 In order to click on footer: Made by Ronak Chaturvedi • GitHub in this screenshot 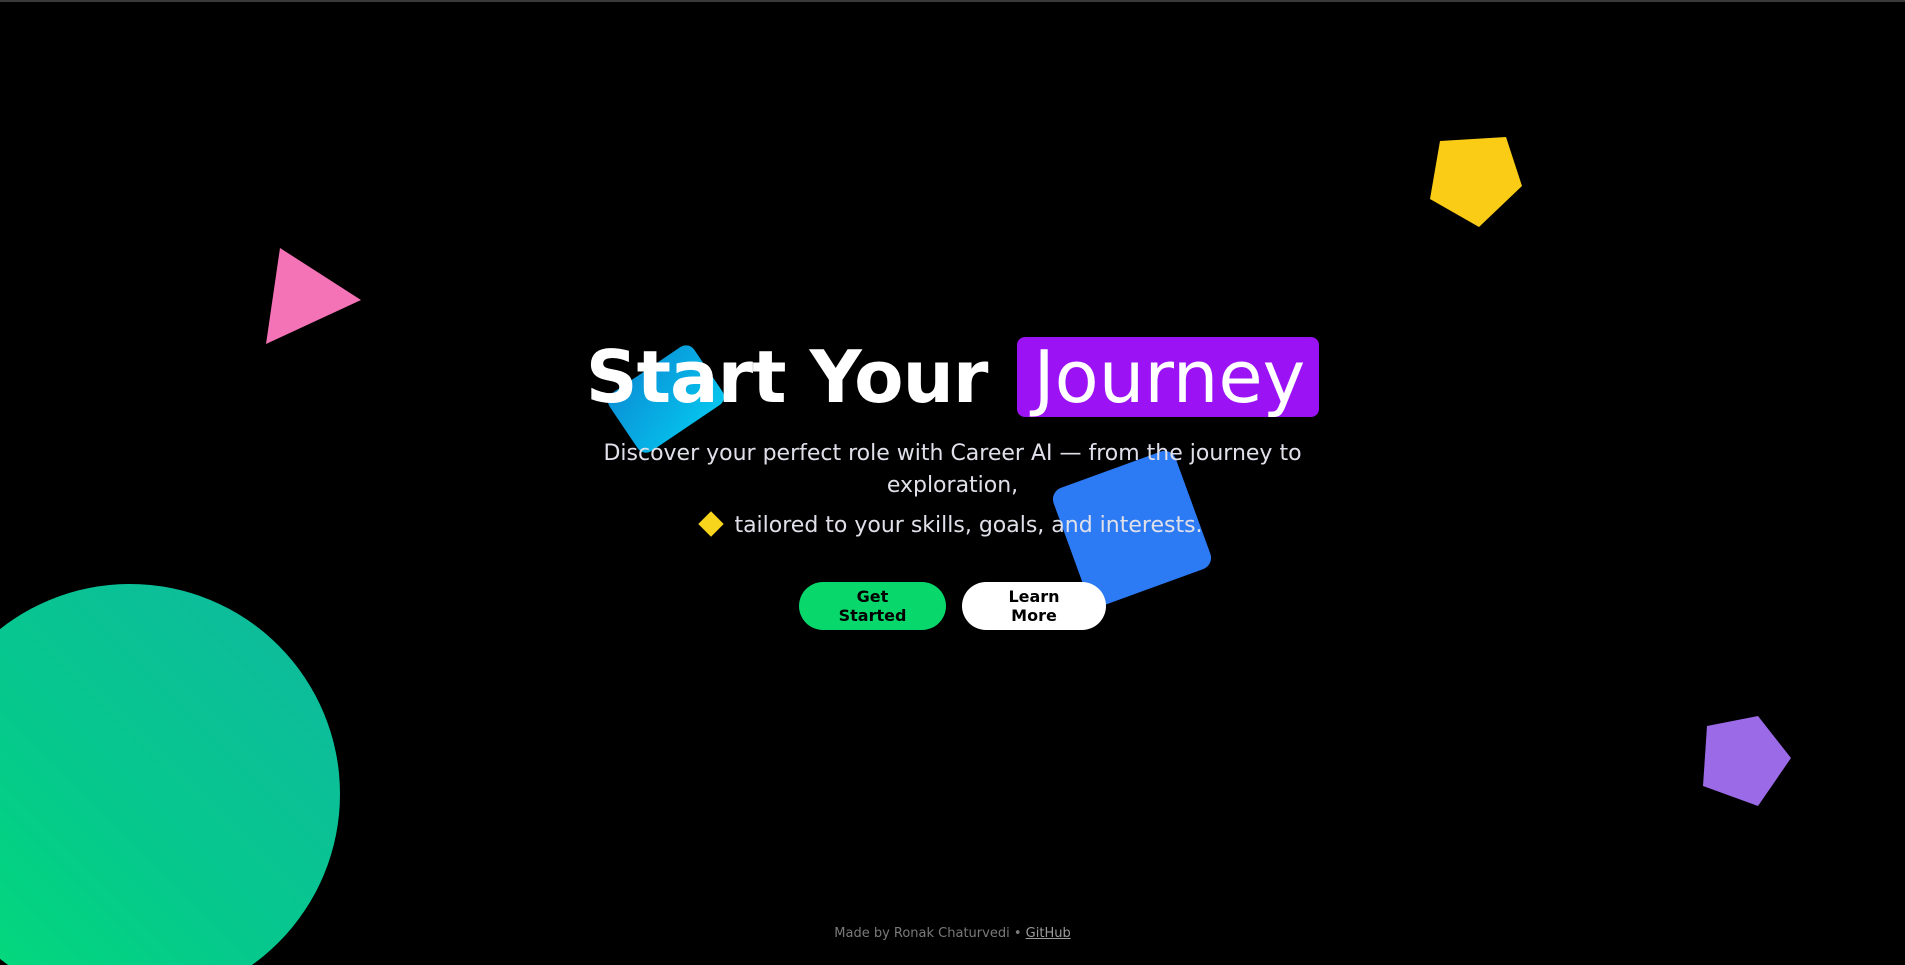, I will do `click(952, 933)`.